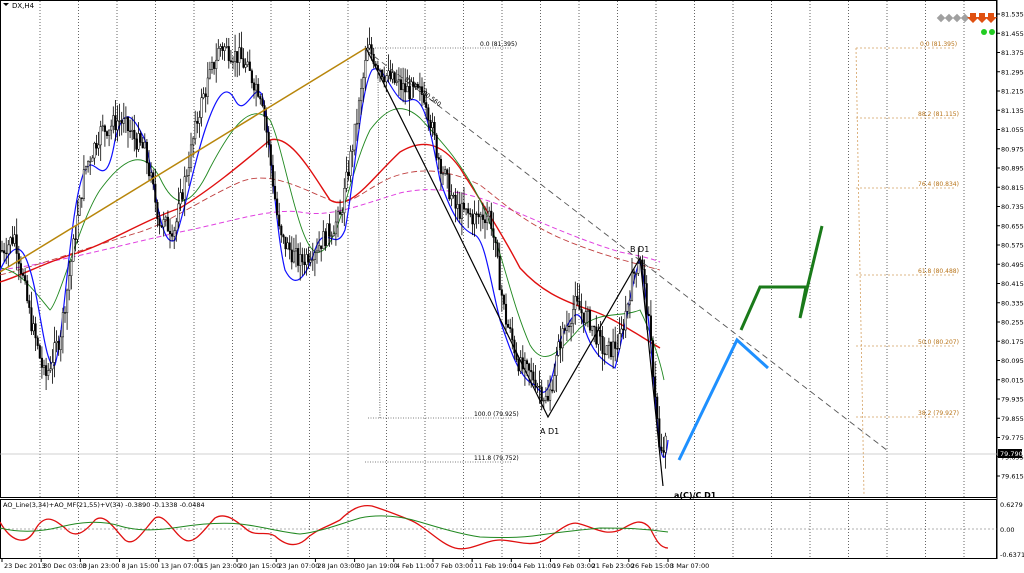 This screenshot has height=573, width=1024. What do you see at coordinates (1012, 438) in the screenshot?
I see `price-tick-label: 79.775` at bounding box center [1012, 438].